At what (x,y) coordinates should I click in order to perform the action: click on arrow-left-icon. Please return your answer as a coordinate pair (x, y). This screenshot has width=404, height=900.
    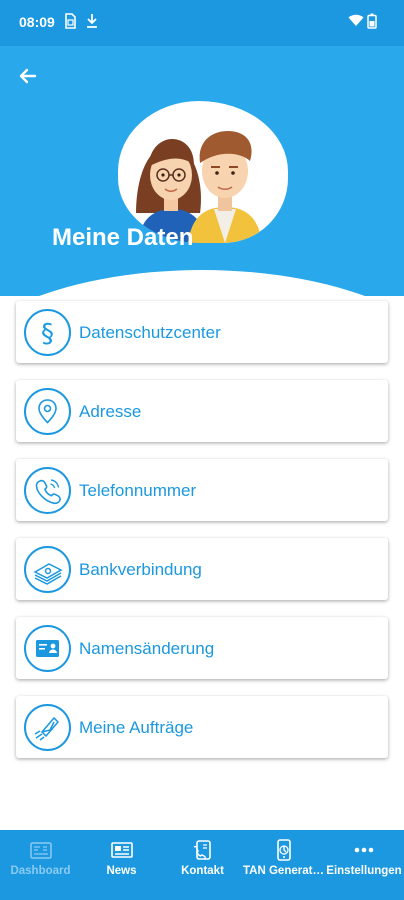
    Looking at the image, I should click on (28, 76).